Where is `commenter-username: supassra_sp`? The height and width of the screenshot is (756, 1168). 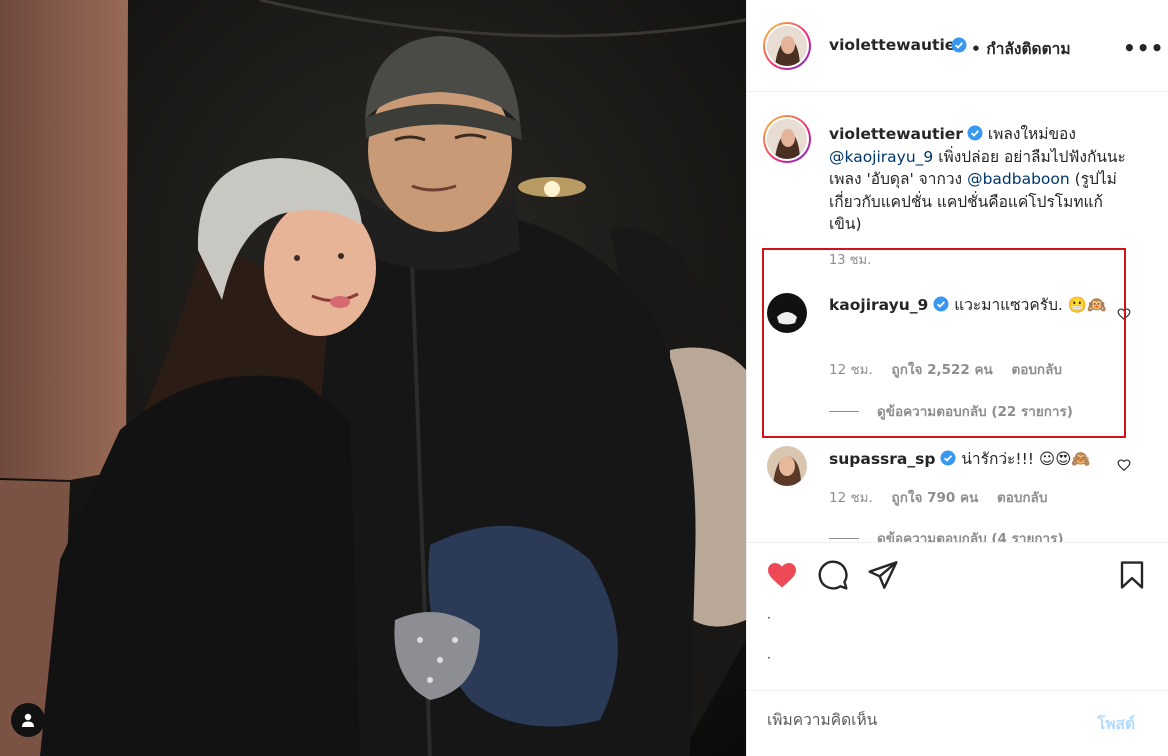
commenter-username: supassra_sp is located at coordinates (882, 459).